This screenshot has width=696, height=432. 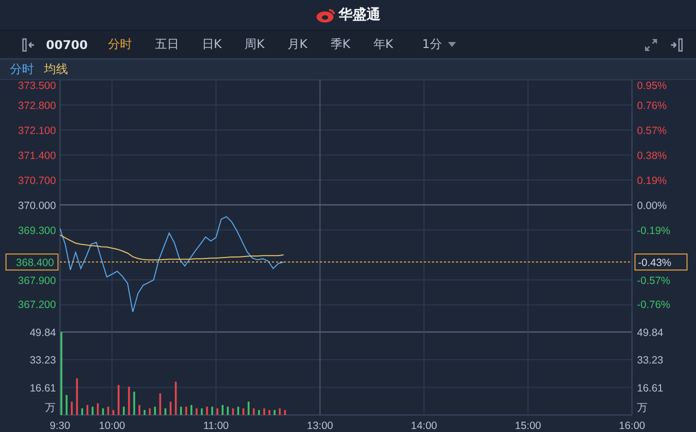 What do you see at coordinates (60, 426) in the screenshot?
I see `time-axis-label: 9:30` at bounding box center [60, 426].